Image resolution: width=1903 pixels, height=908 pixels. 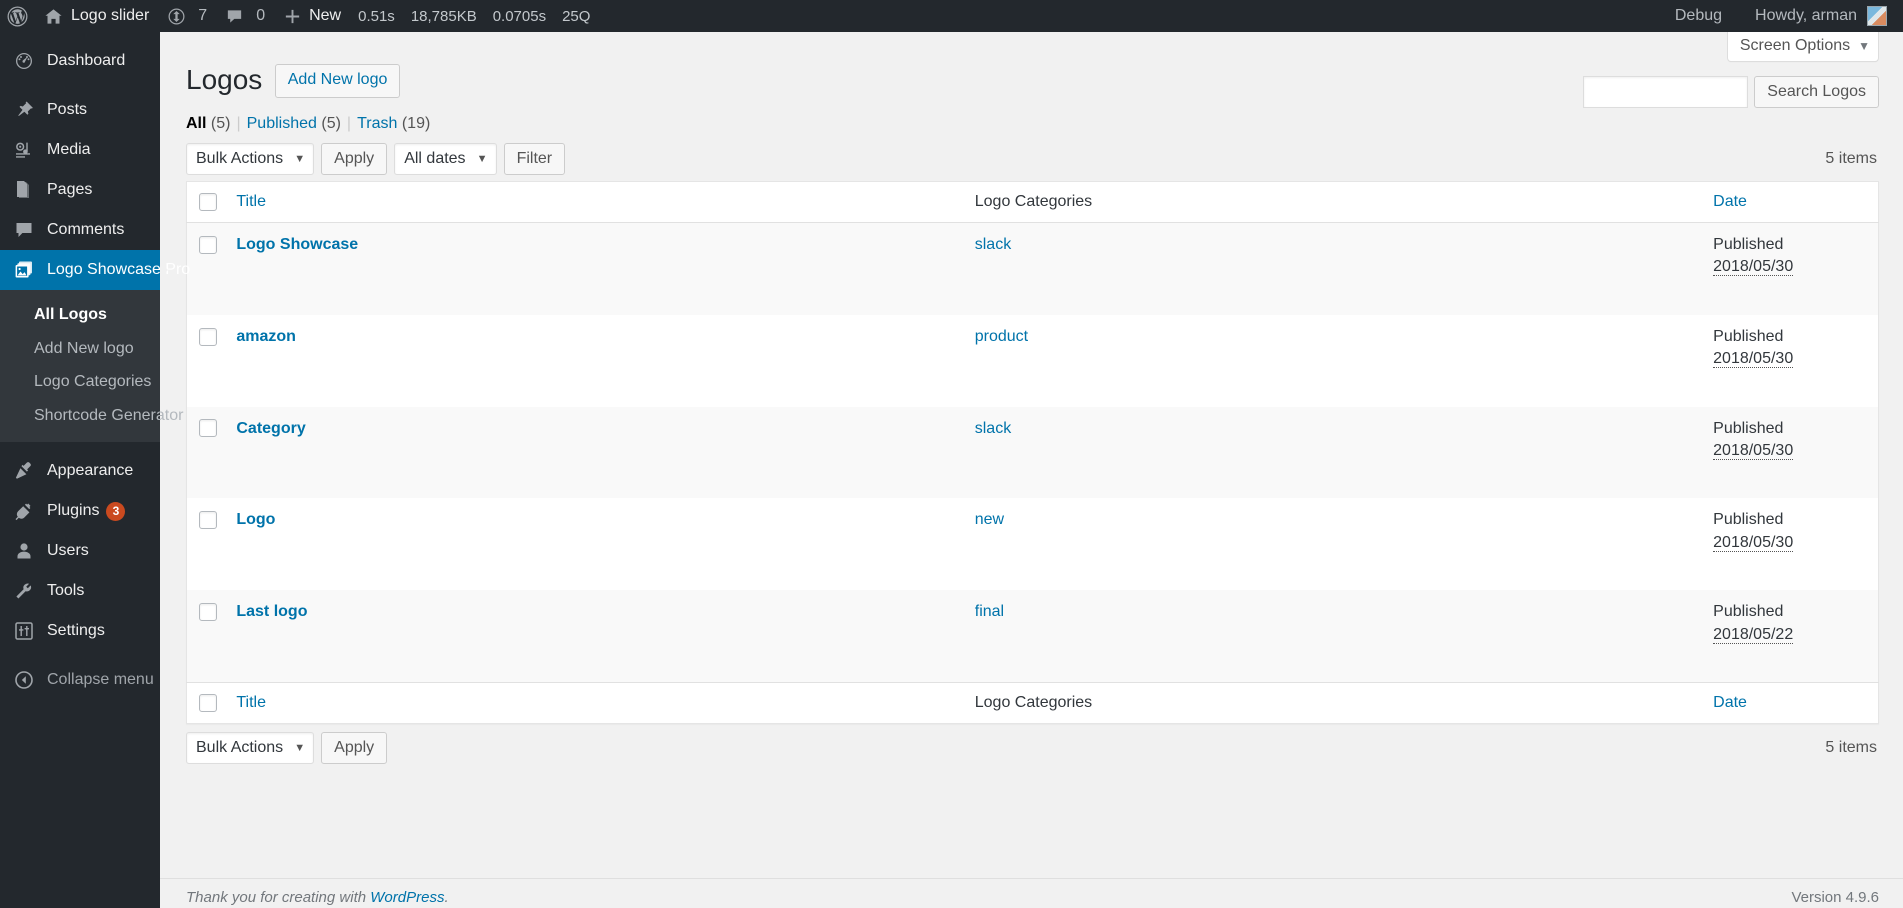 What do you see at coordinates (354, 748) in the screenshot?
I see `apply-button-bottom: Apply` at bounding box center [354, 748].